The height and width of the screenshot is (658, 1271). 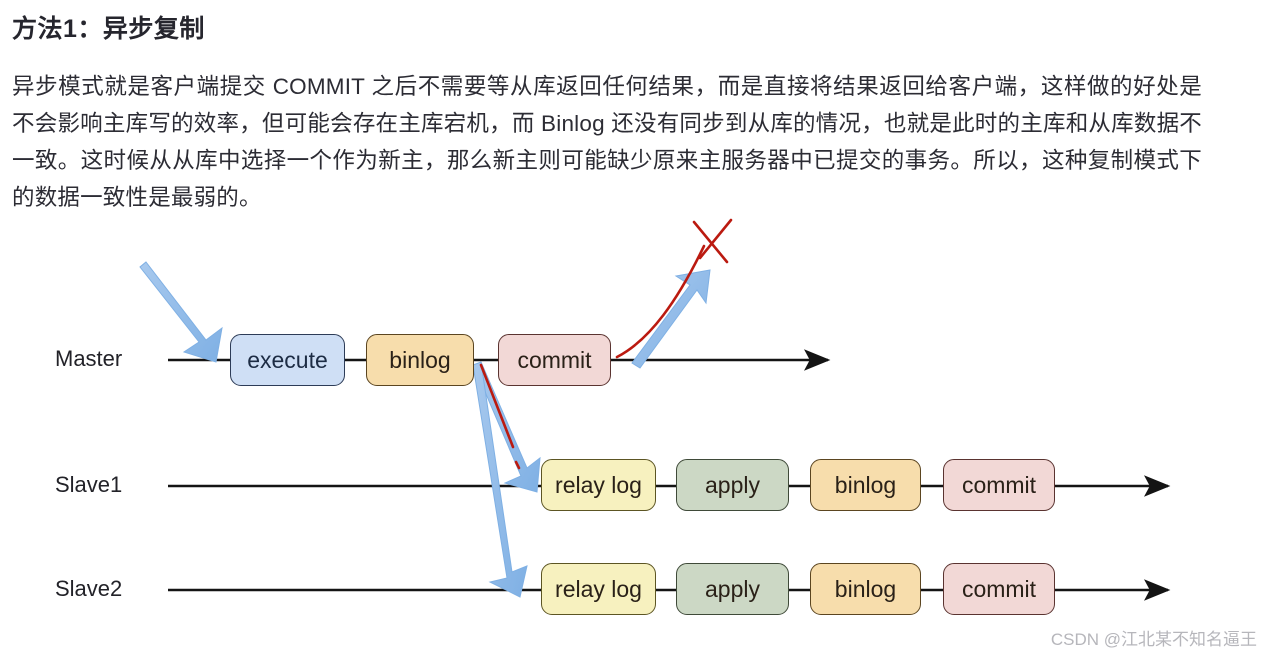 What do you see at coordinates (999, 589) in the screenshot?
I see `node-slave2-commit: commit` at bounding box center [999, 589].